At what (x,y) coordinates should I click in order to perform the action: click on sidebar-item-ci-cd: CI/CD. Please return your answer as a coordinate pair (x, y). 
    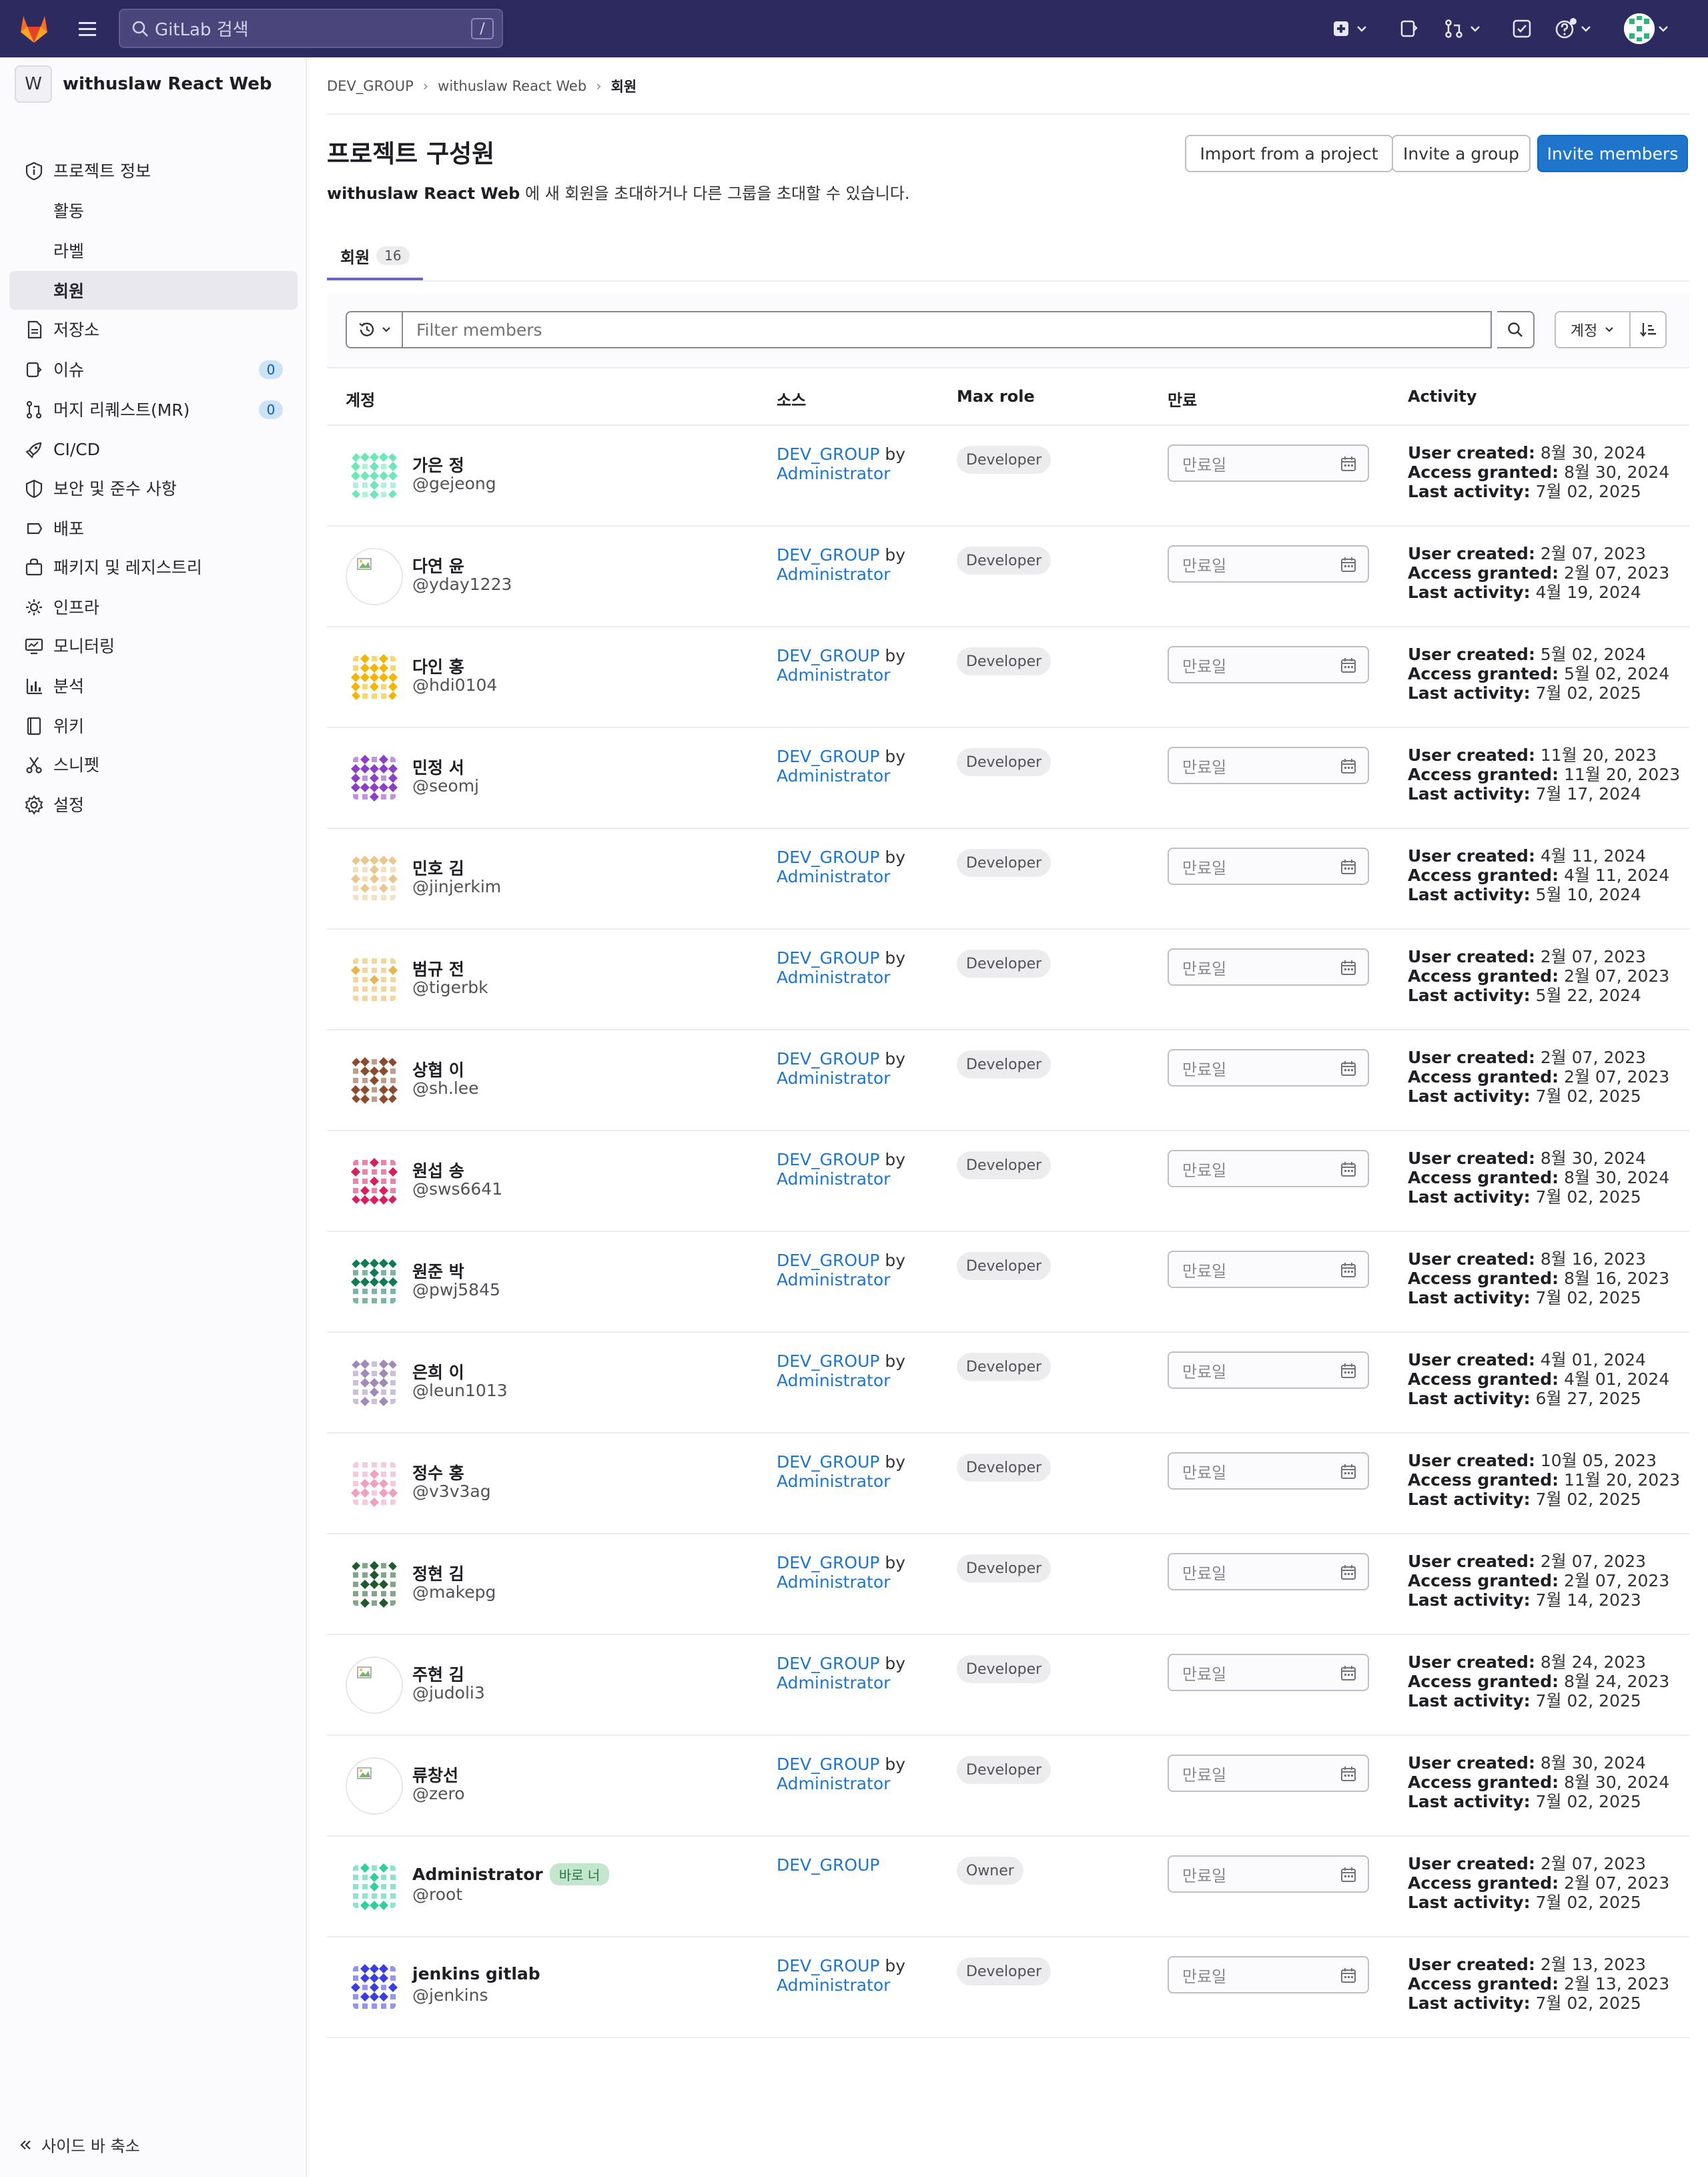
    Looking at the image, I should click on (154, 449).